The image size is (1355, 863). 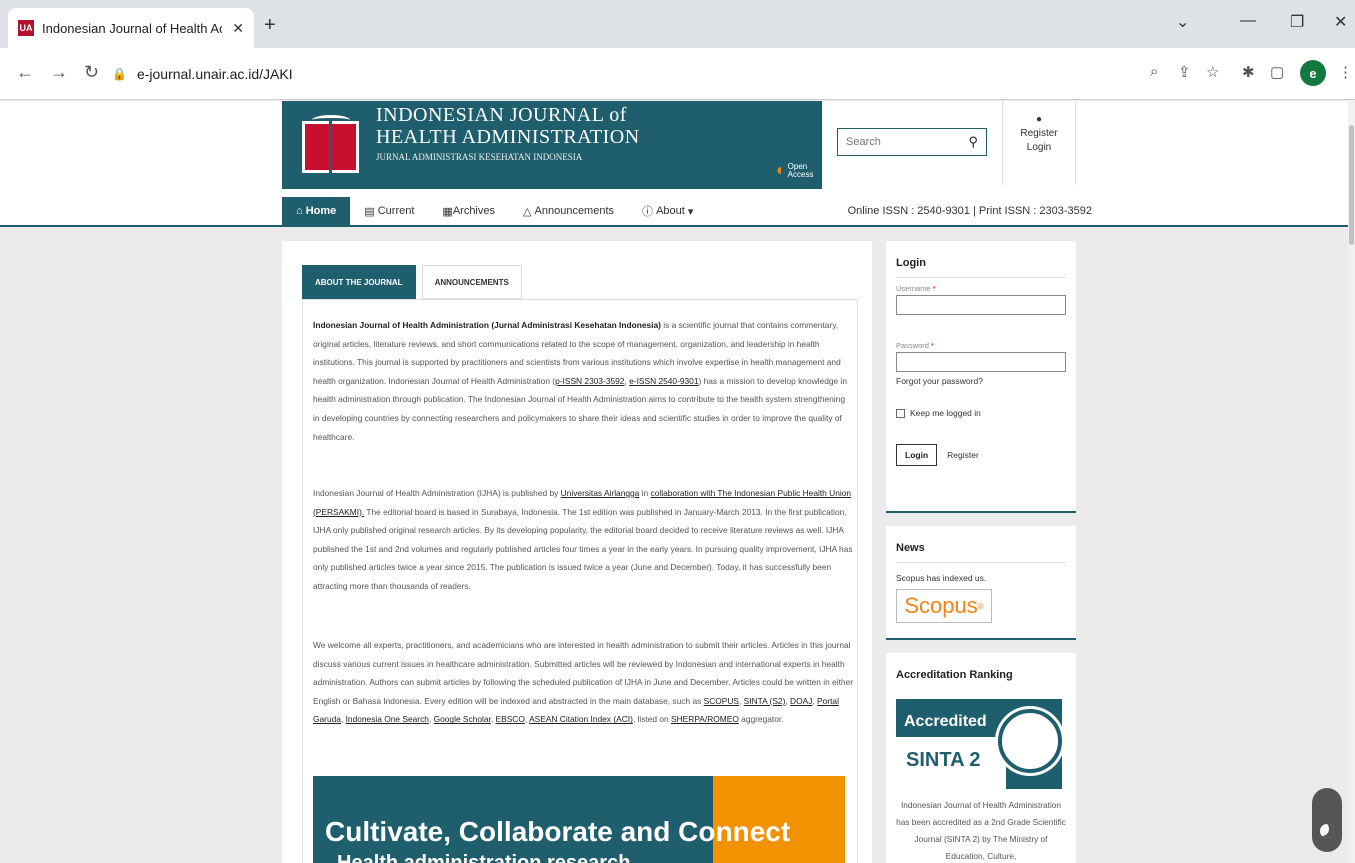 What do you see at coordinates (981, 413) in the screenshot?
I see `keep-logged-in: Keep me logged in` at bounding box center [981, 413].